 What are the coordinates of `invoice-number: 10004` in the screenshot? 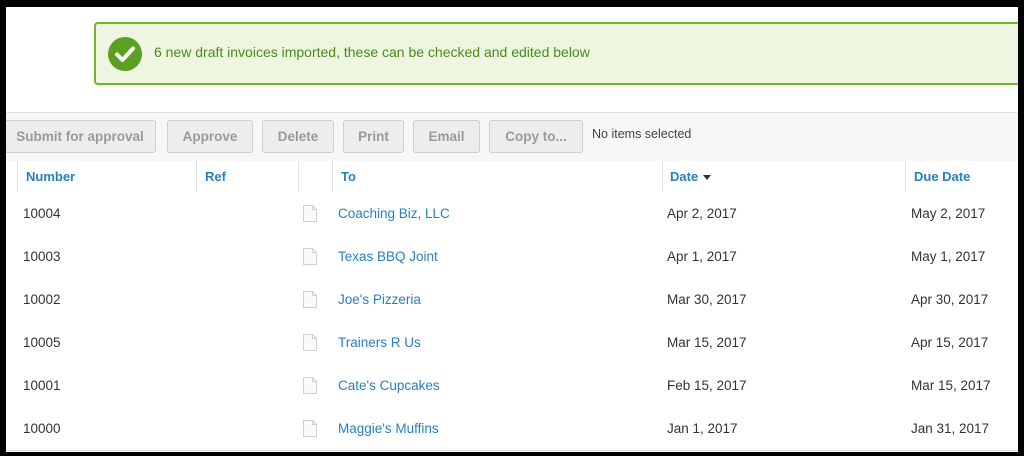 It's located at (42, 213).